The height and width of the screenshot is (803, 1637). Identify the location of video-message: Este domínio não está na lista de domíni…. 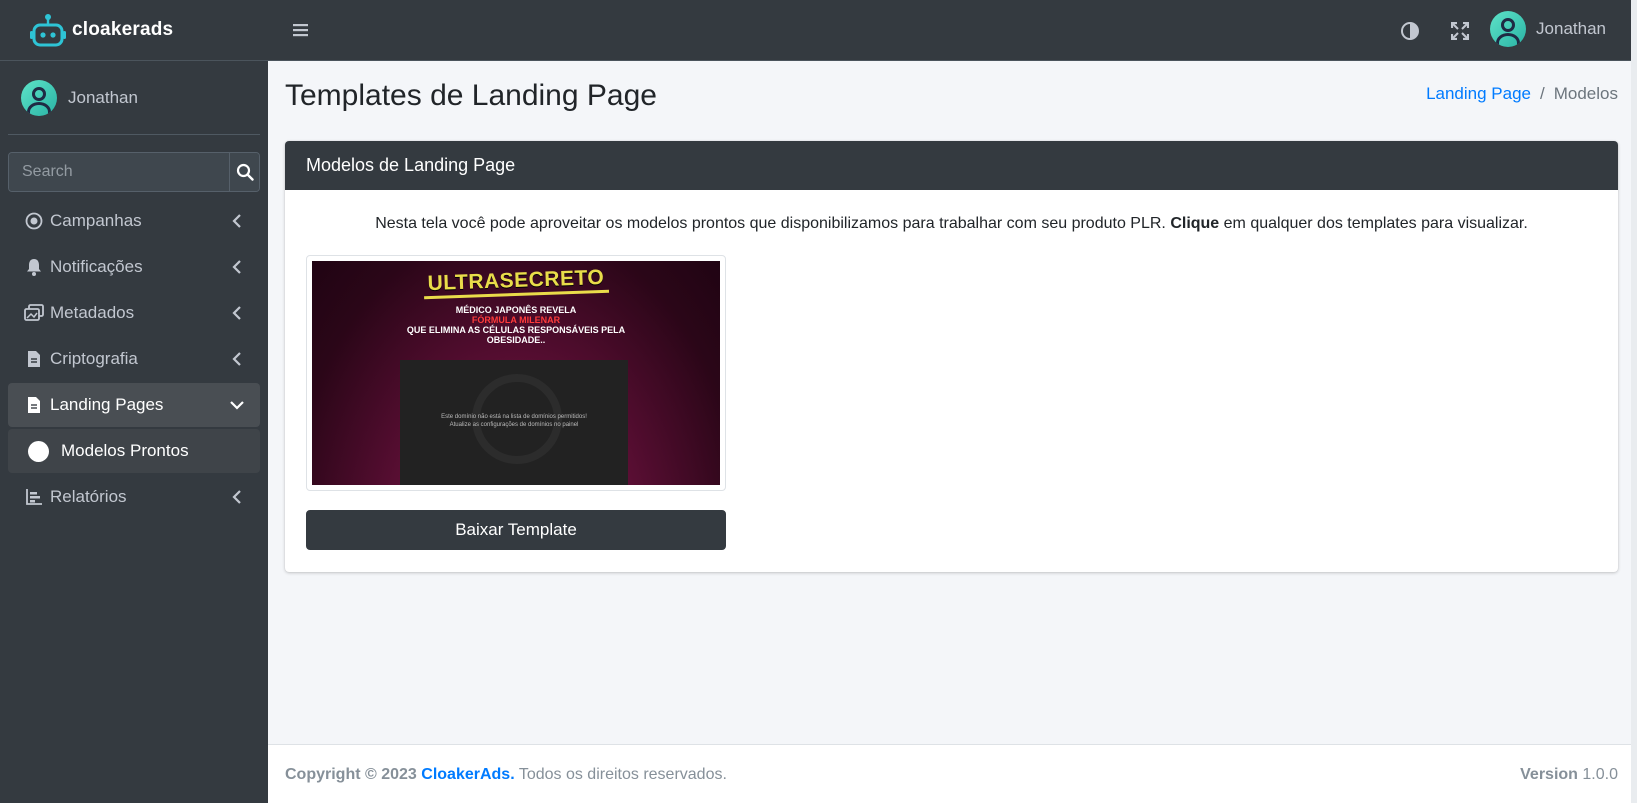
(514, 417).